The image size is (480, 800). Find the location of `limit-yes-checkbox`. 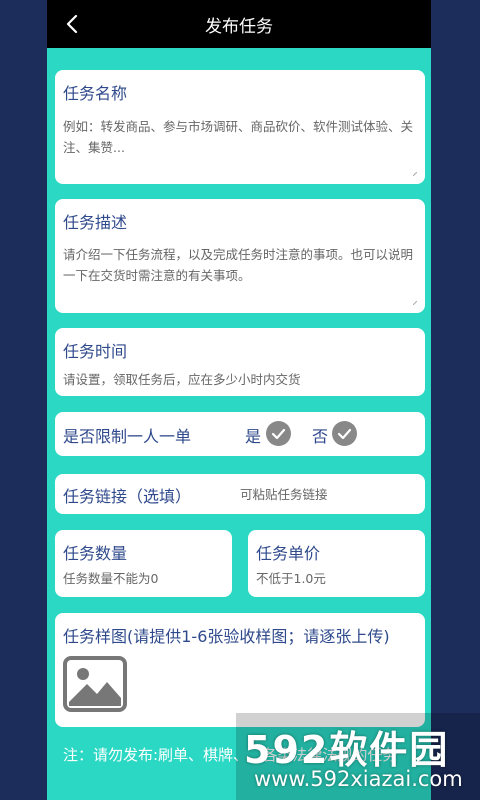

limit-yes-checkbox is located at coordinates (278, 433).